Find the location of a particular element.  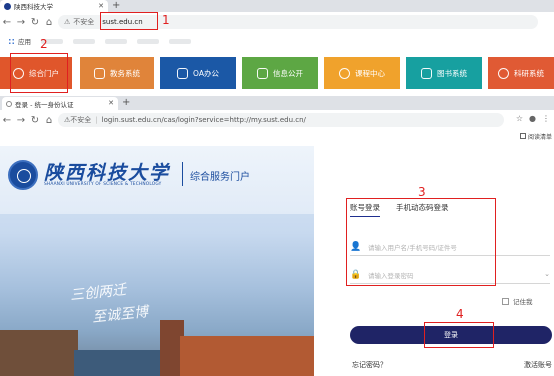

tab-strip: 登录 - 统一身份认证 ✕ + is located at coordinates (277, 103).